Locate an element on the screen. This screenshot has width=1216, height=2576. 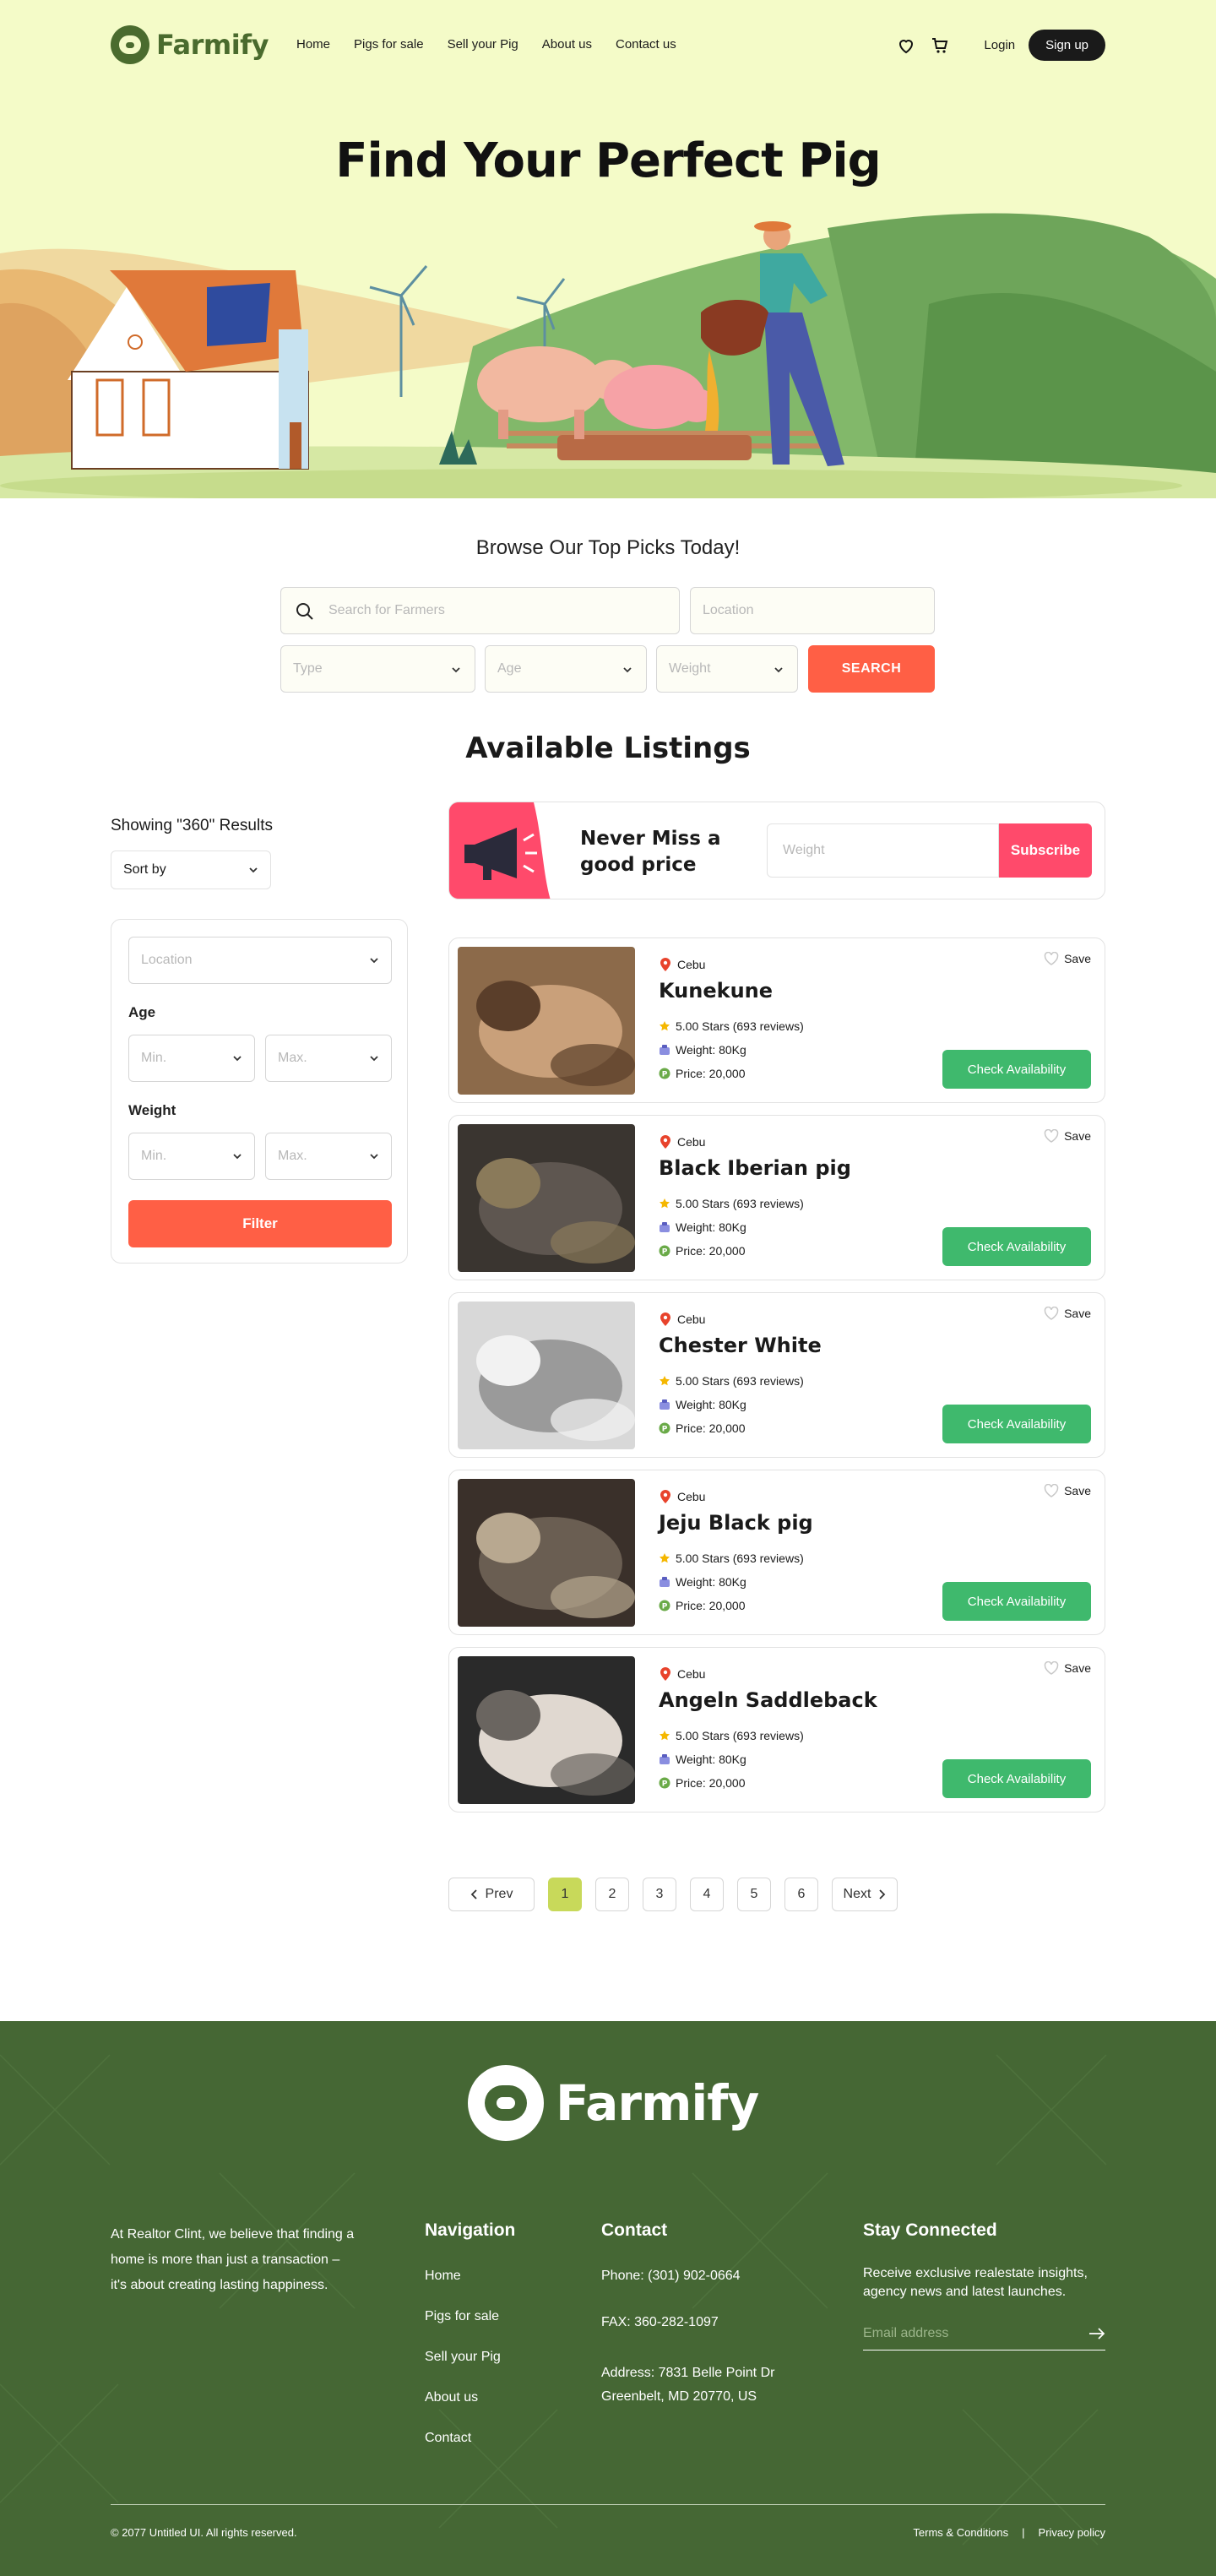
arrow-right-icon is located at coordinates (1096, 2333).